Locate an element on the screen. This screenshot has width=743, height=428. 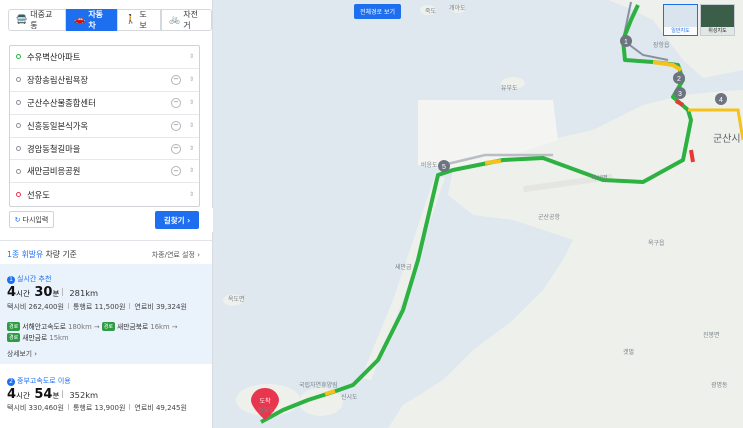
route-number-badge: 1 is located at coordinates (11, 280).